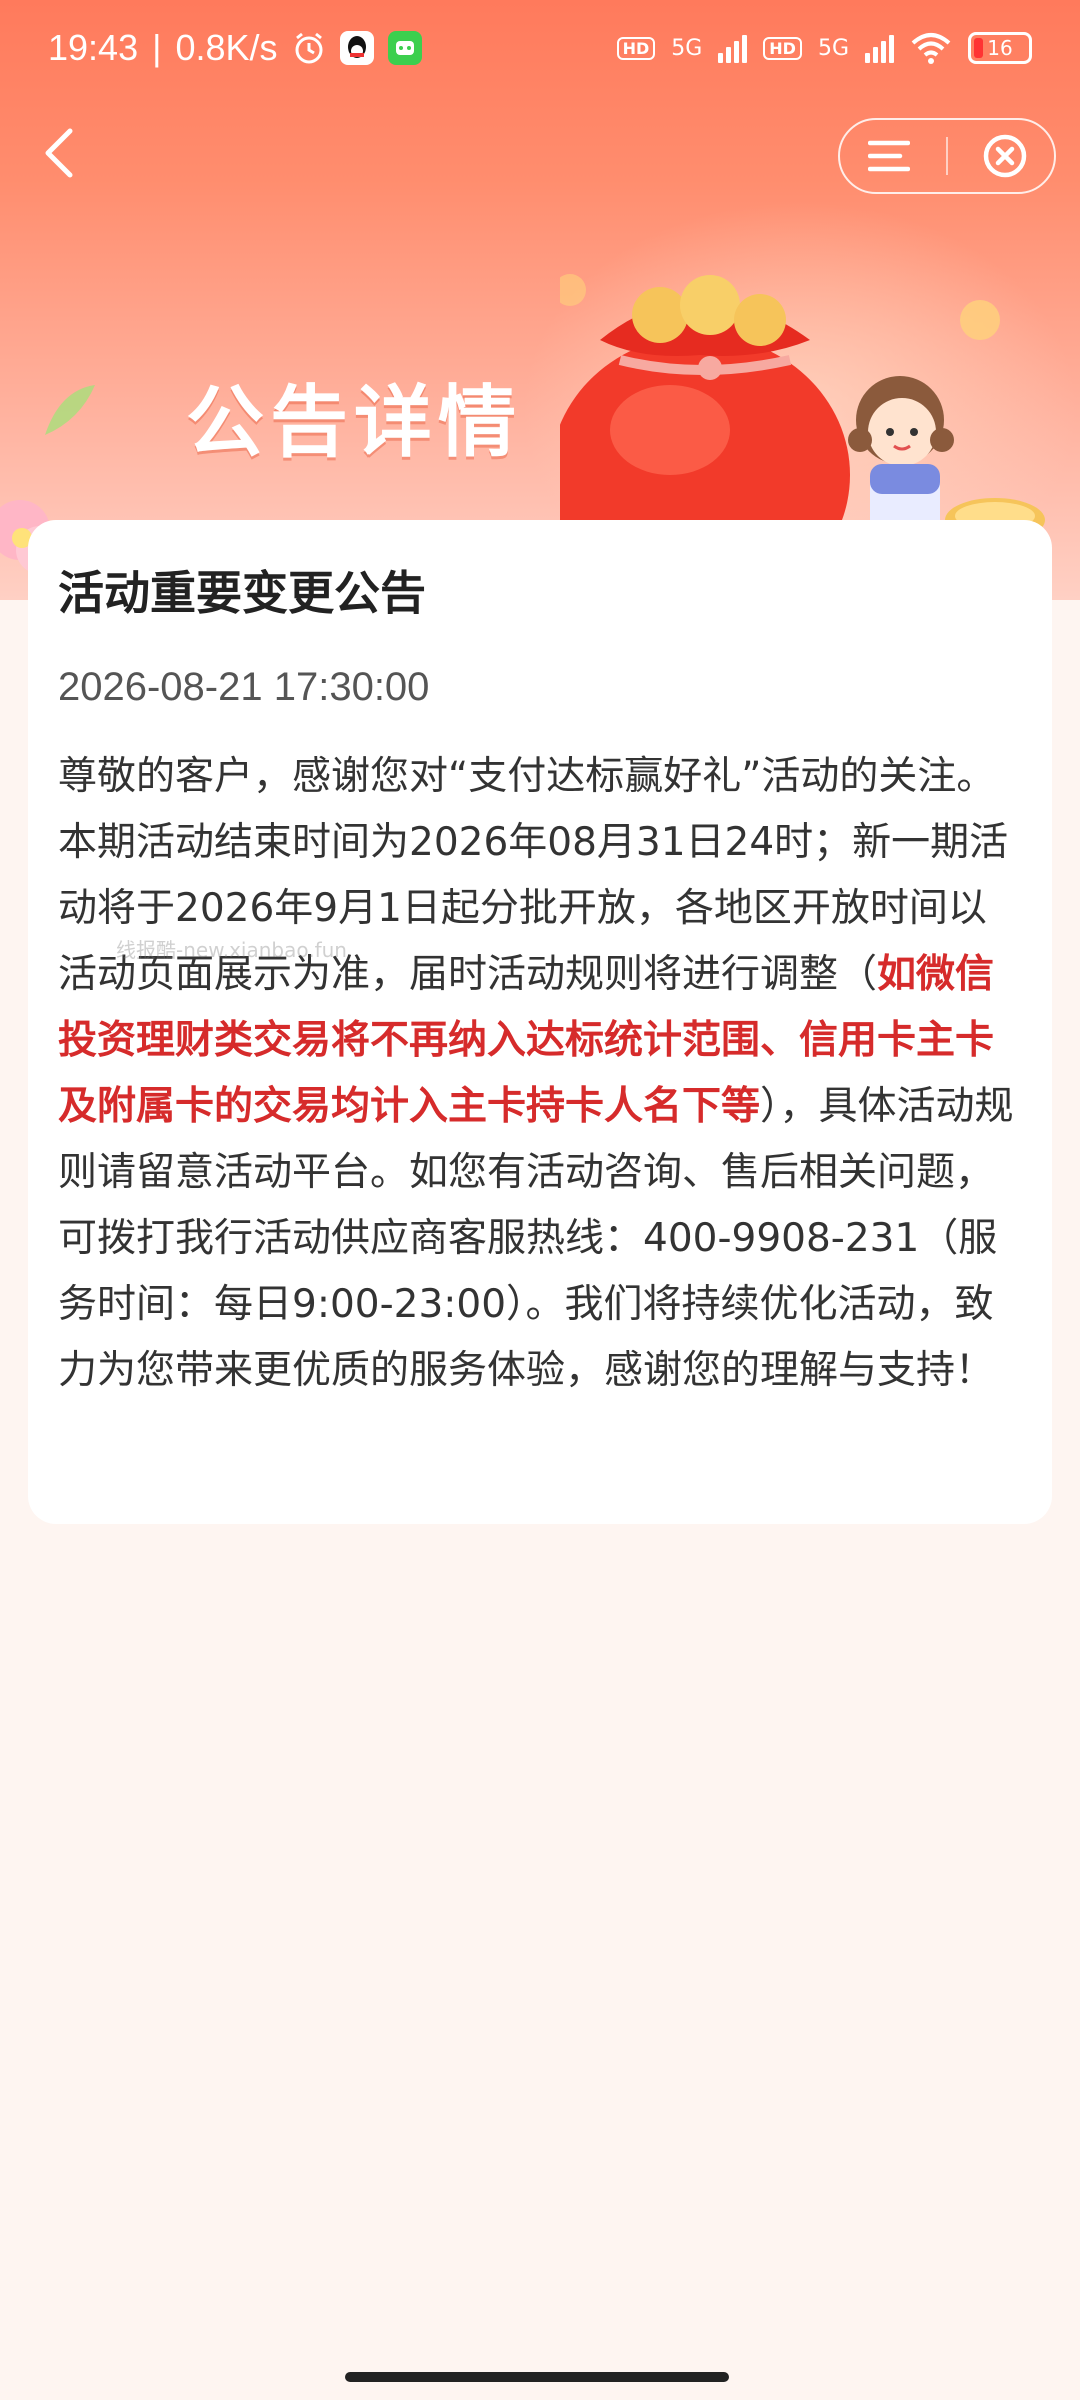 This screenshot has height=2400, width=1080. I want to click on leaf-decoration, so click(70, 410).